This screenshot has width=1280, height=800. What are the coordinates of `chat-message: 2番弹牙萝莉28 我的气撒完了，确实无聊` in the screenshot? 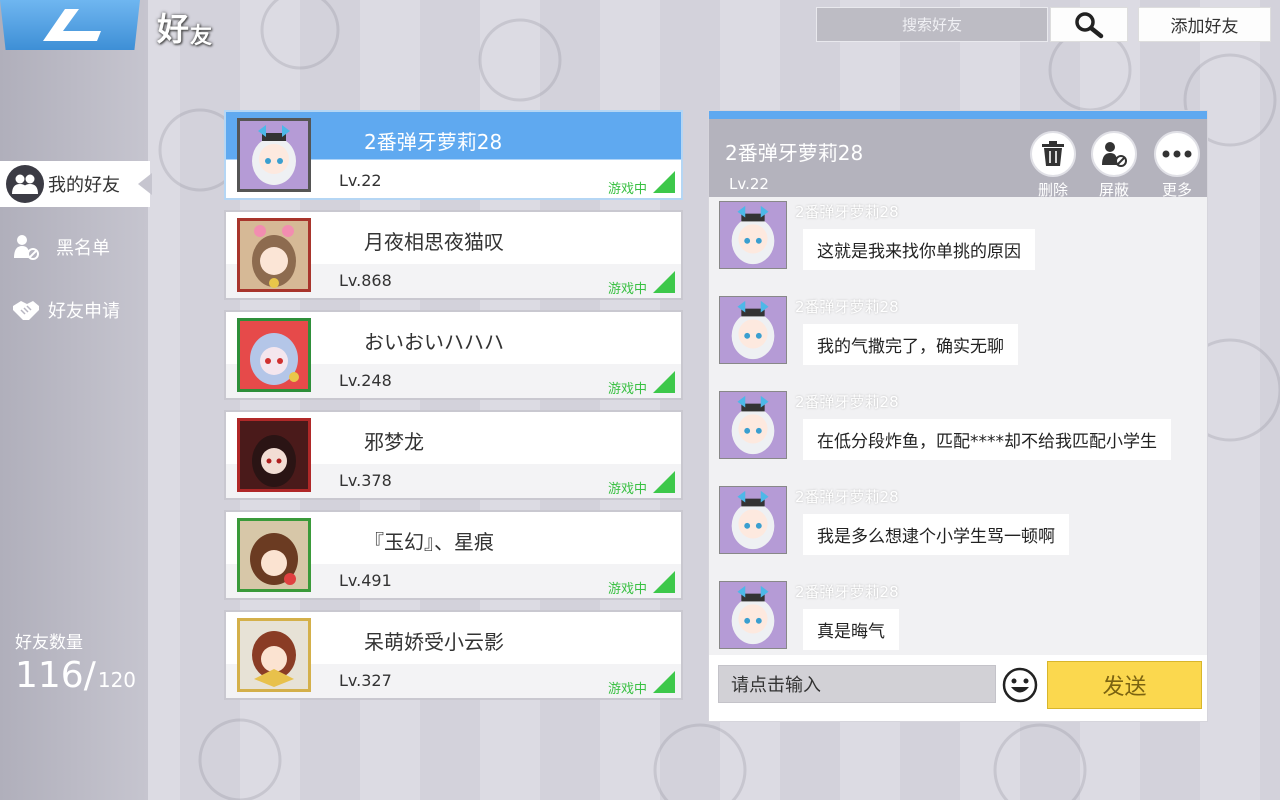 It's located at (959, 331).